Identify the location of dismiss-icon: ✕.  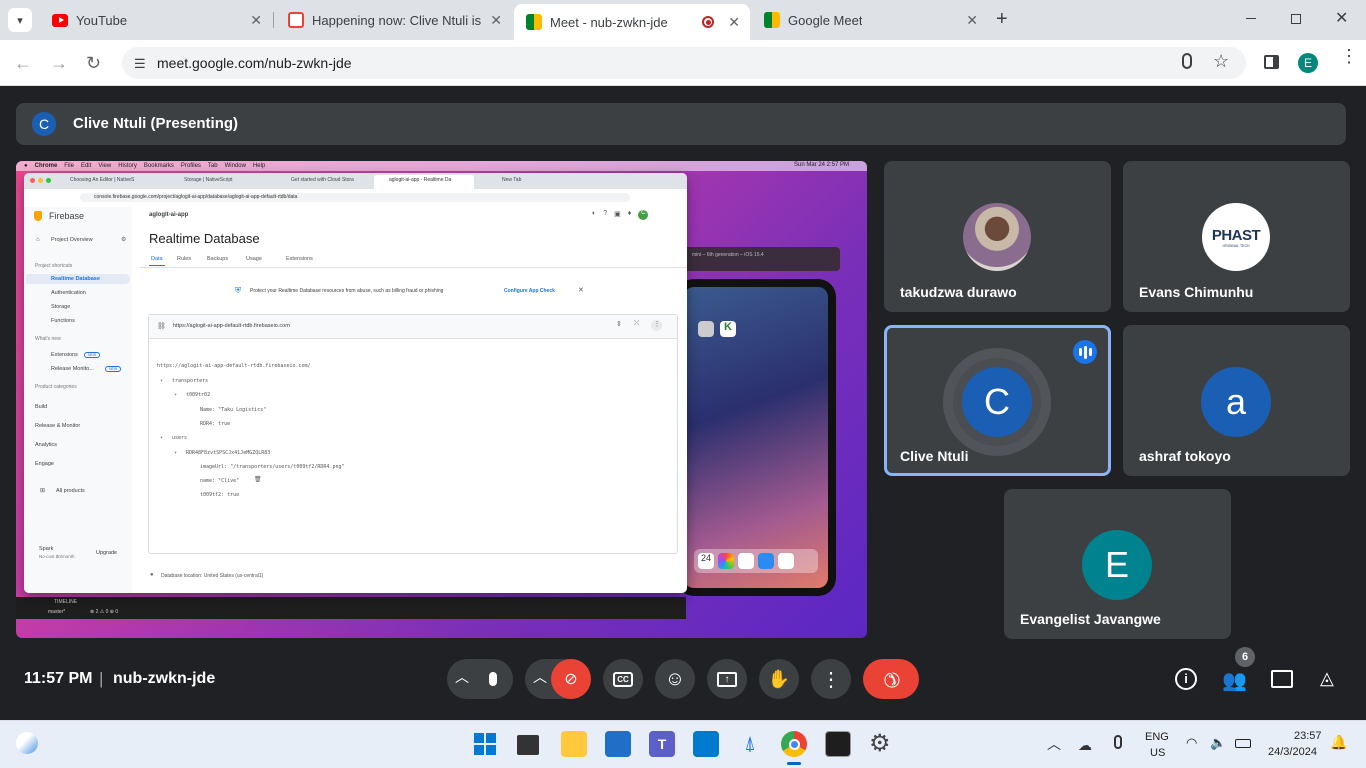
(581, 290).